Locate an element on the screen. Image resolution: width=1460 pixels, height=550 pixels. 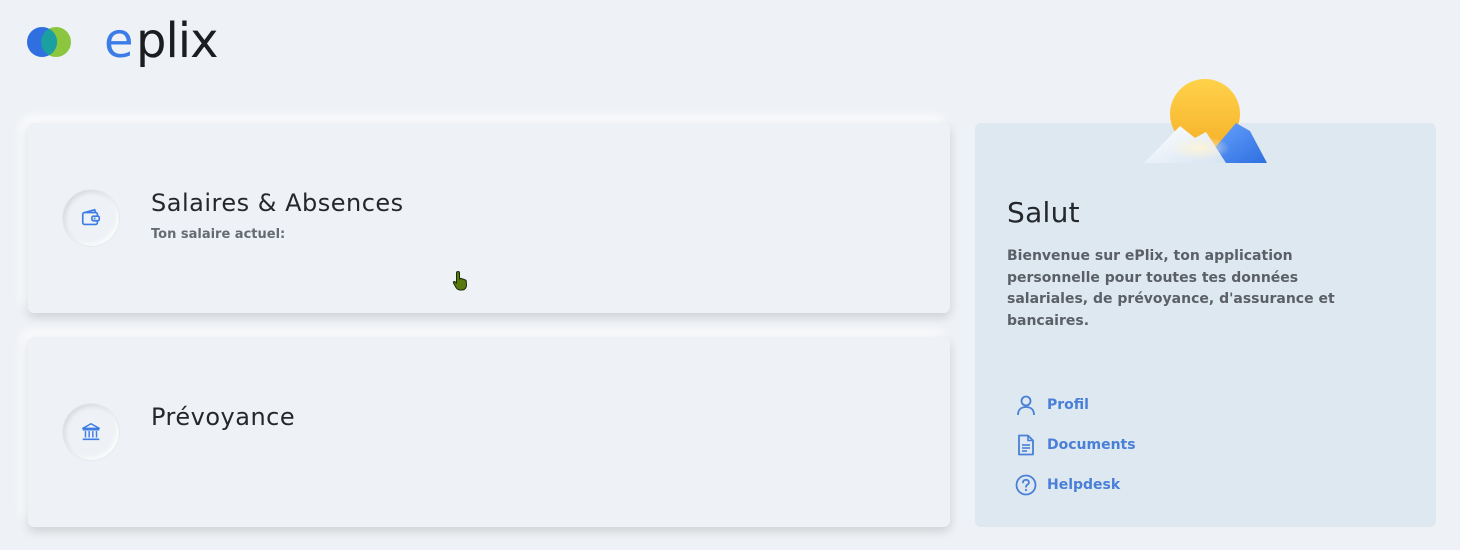
bank-icon is located at coordinates (91, 432).